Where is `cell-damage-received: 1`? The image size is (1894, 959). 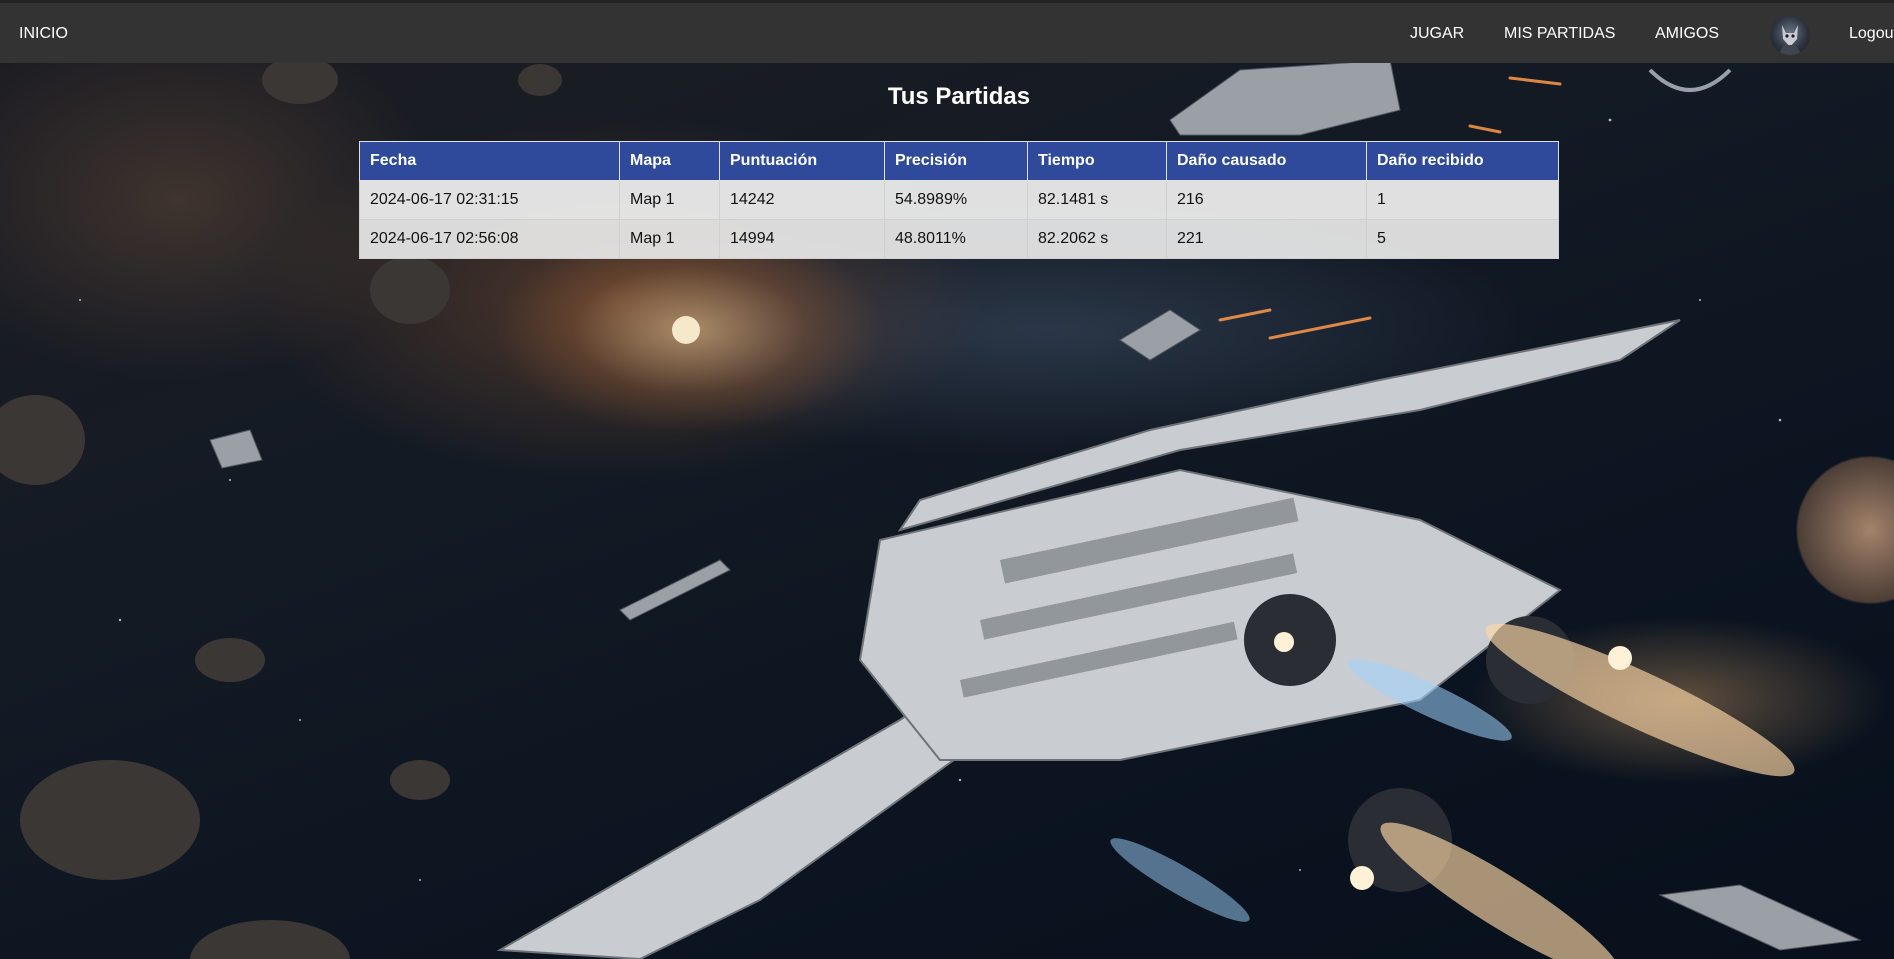
cell-damage-received: 1 is located at coordinates (1462, 200).